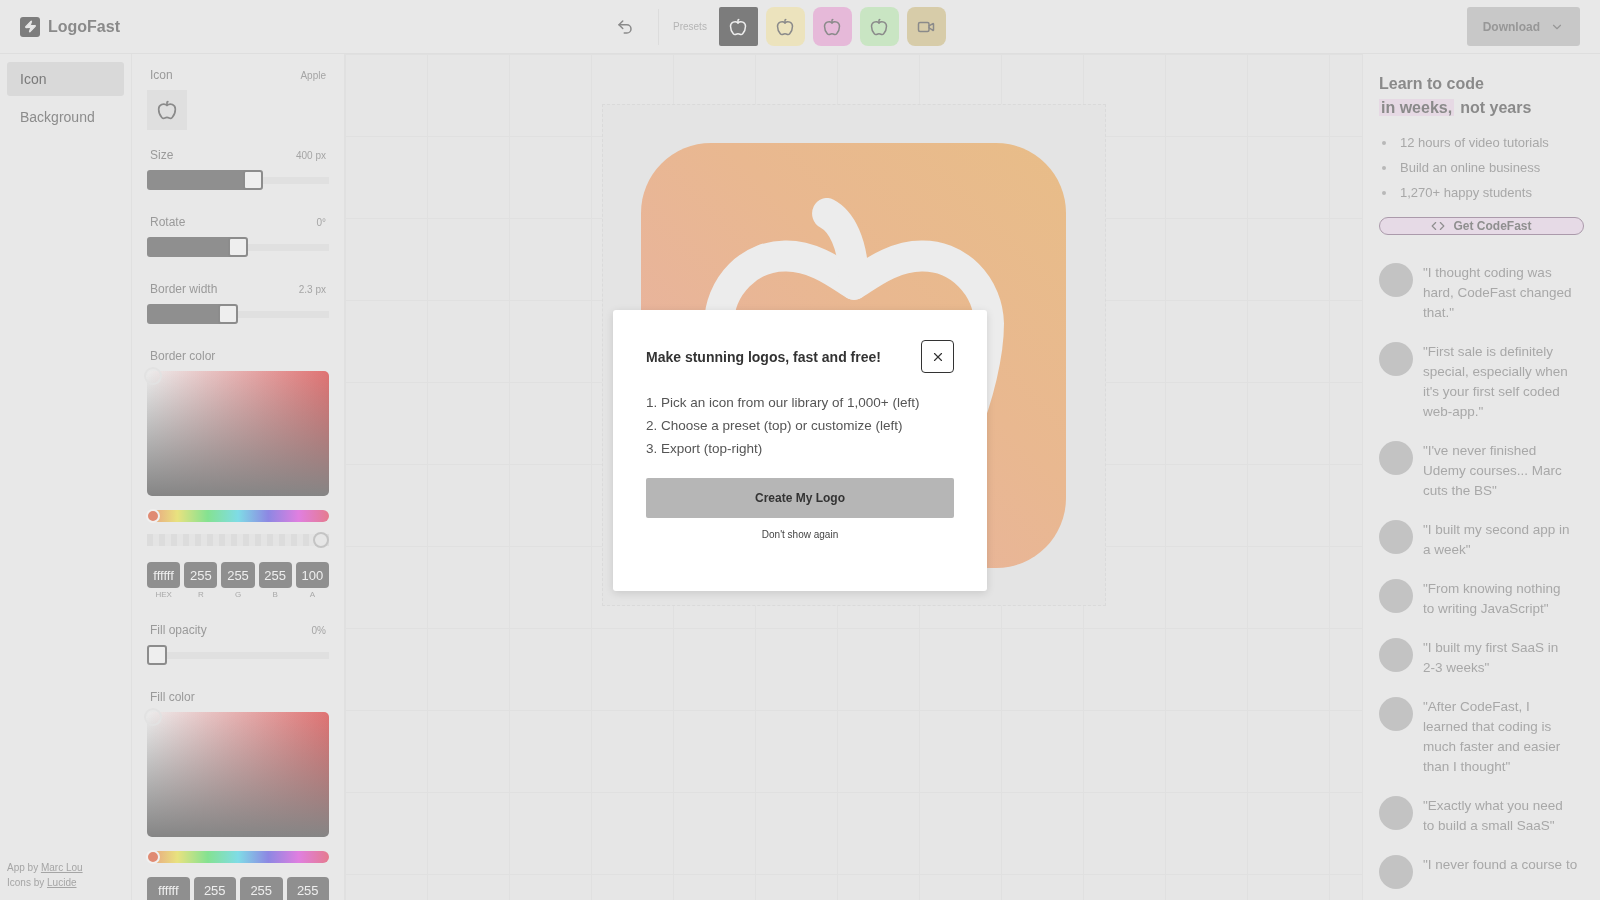 The width and height of the screenshot is (1600, 900). What do you see at coordinates (162, 155) in the screenshot?
I see `slider-label: Size` at bounding box center [162, 155].